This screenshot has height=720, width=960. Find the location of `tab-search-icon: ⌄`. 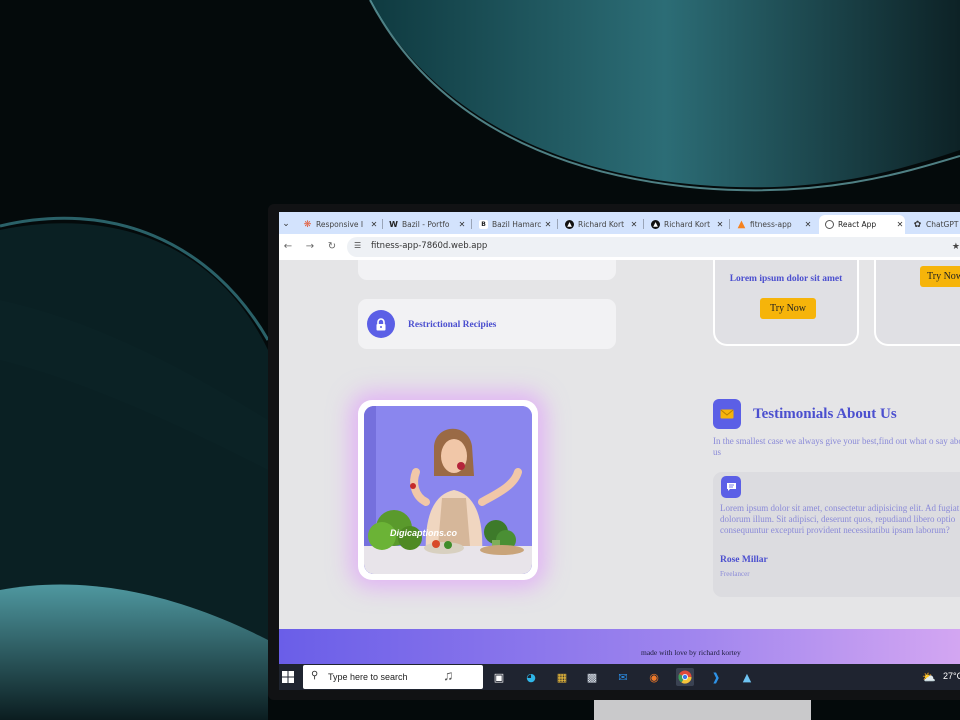

tab-search-icon: ⌄ is located at coordinates (286, 223).